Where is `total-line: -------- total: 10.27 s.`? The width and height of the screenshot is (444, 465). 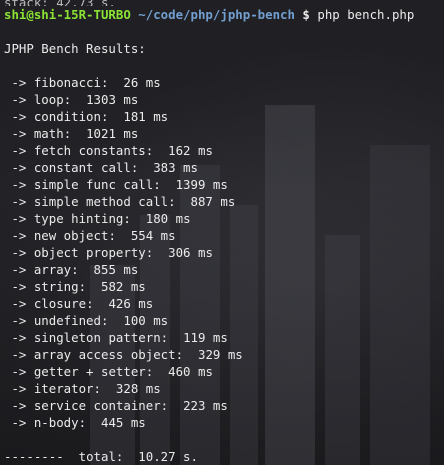
total-line: -------- total: 10.27 s. is located at coordinates (222, 456).